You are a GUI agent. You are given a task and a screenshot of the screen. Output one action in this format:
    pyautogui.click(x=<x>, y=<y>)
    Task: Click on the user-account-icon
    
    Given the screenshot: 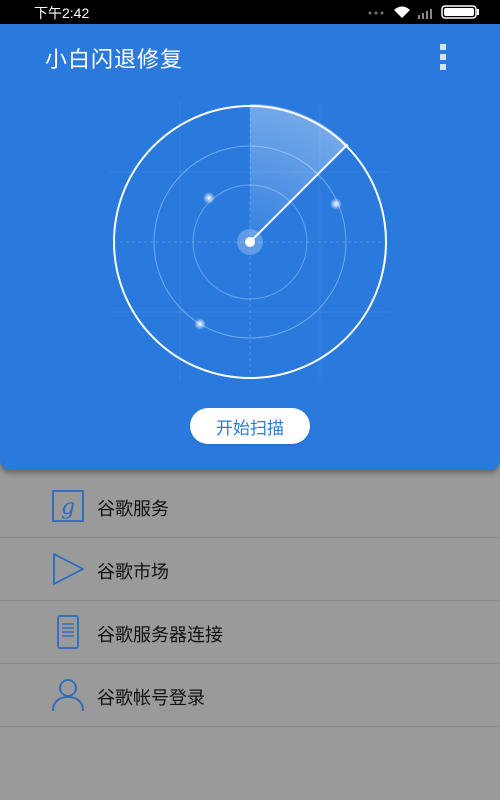 What is the action you would take?
    pyautogui.click(x=68, y=695)
    